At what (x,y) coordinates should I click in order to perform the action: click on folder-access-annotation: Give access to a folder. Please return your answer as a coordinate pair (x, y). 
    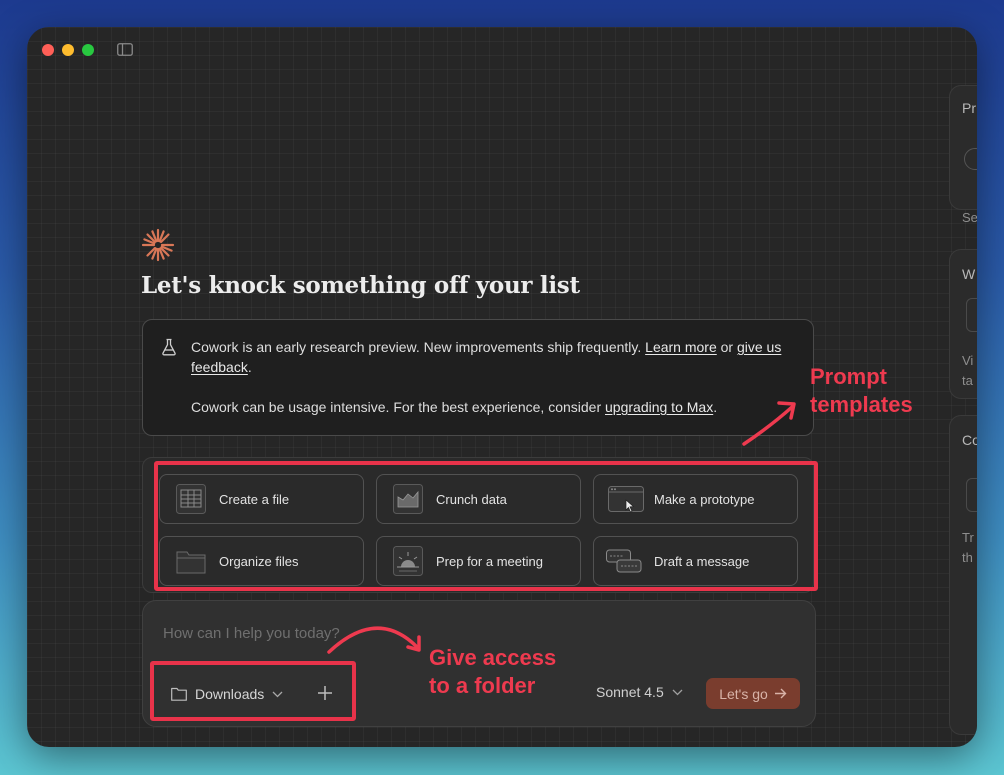
    Looking at the image, I should click on (492, 672).